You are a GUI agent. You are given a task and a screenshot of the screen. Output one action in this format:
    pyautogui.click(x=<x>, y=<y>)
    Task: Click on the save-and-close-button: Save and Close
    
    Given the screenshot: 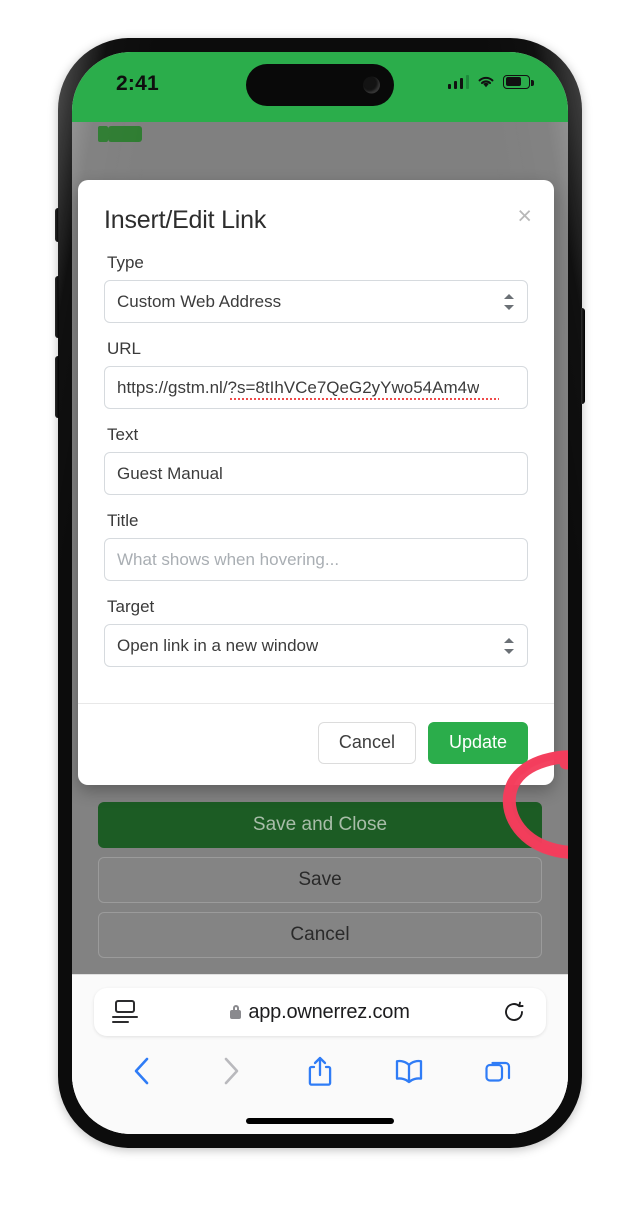 What is the action you would take?
    pyautogui.click(x=320, y=825)
    